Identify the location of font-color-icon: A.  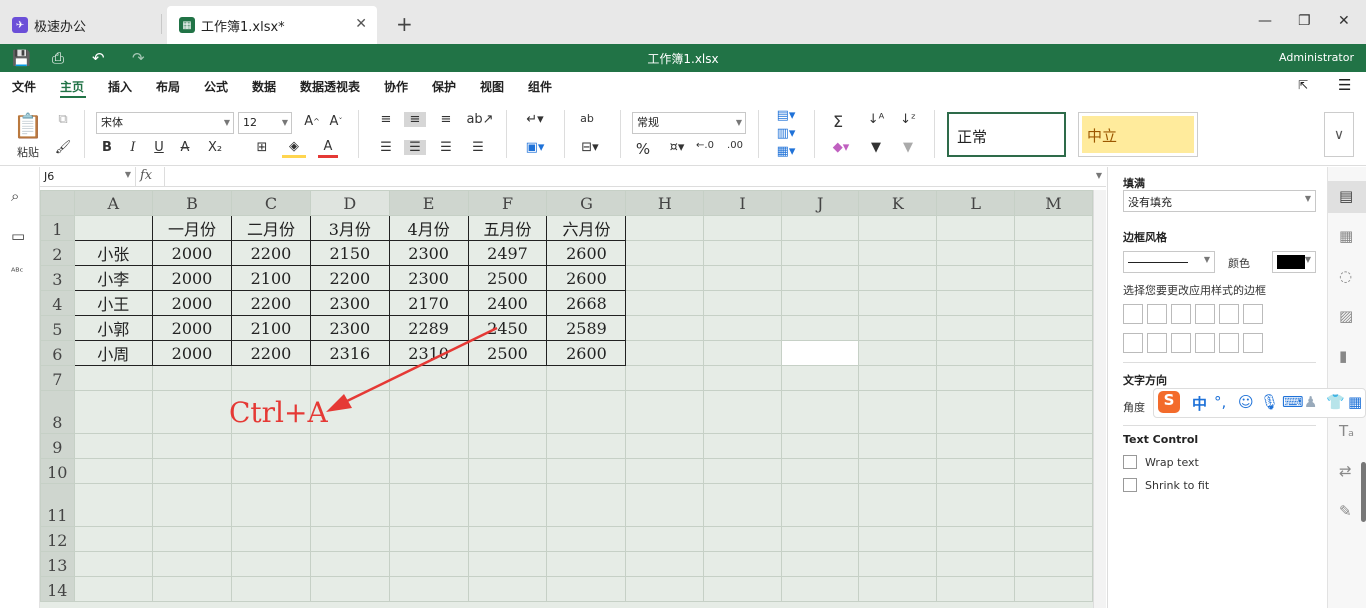
(328, 148).